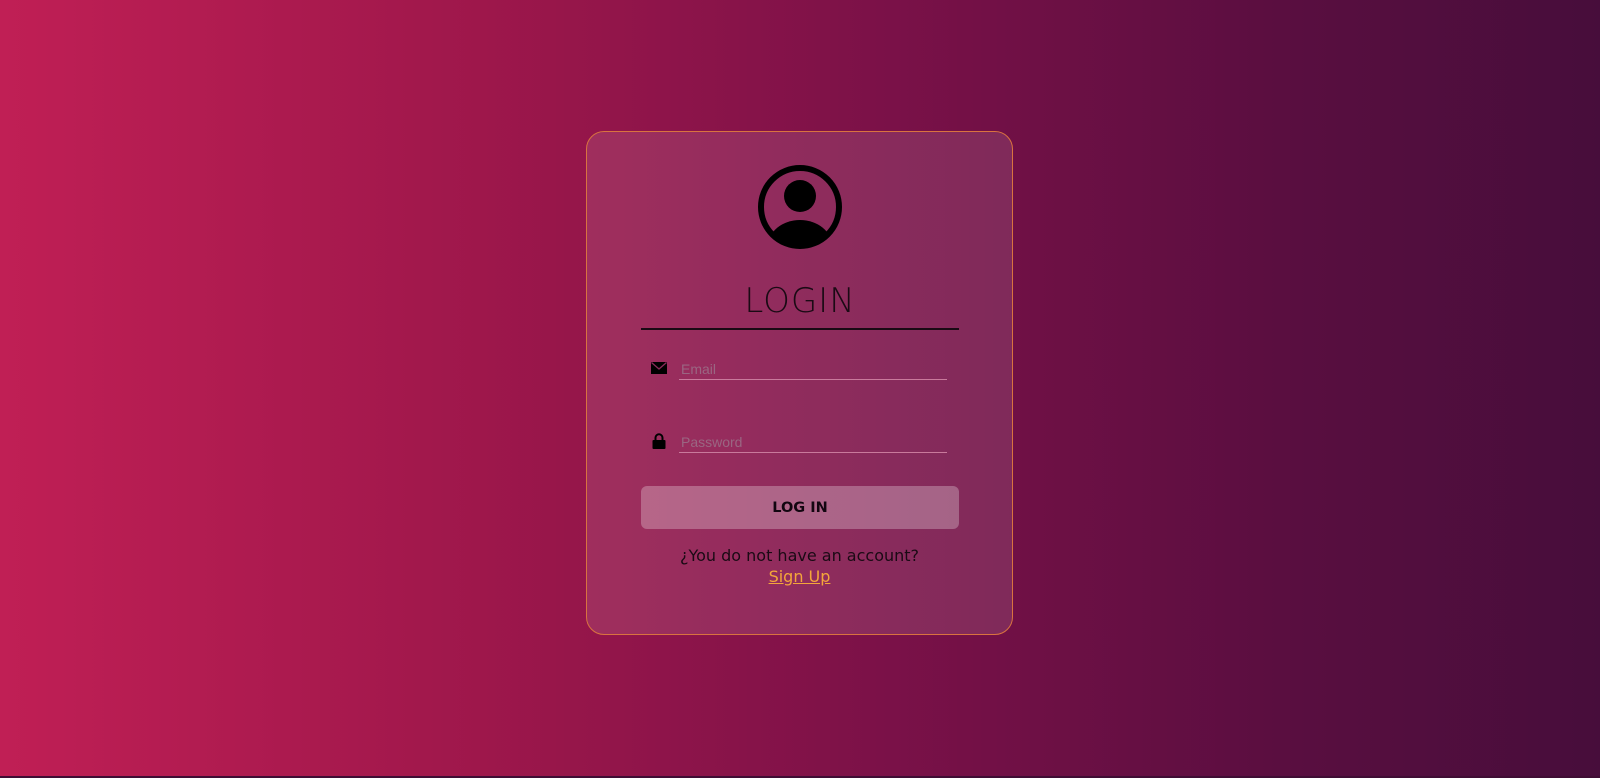  I want to click on signup-prompt: ¿You do not have an account?, so click(799, 555).